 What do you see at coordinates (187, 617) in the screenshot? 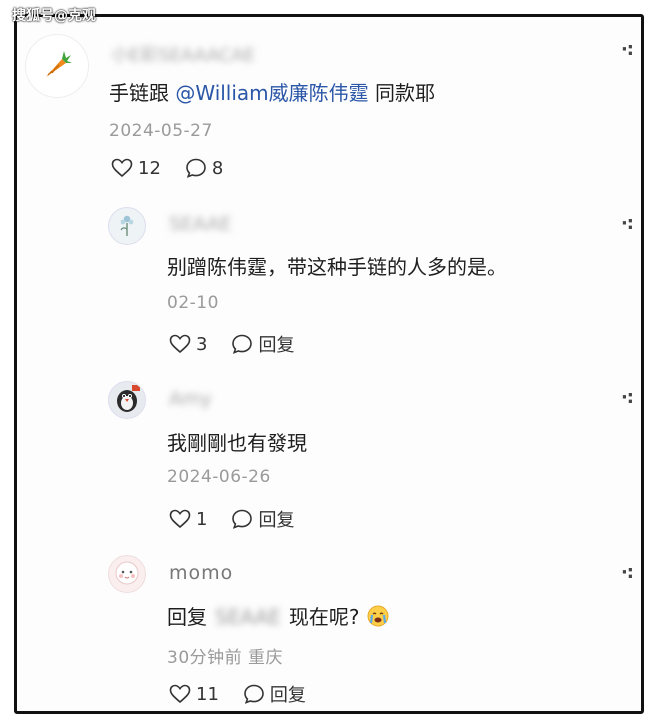
I see `comment-text-part: 回复` at bounding box center [187, 617].